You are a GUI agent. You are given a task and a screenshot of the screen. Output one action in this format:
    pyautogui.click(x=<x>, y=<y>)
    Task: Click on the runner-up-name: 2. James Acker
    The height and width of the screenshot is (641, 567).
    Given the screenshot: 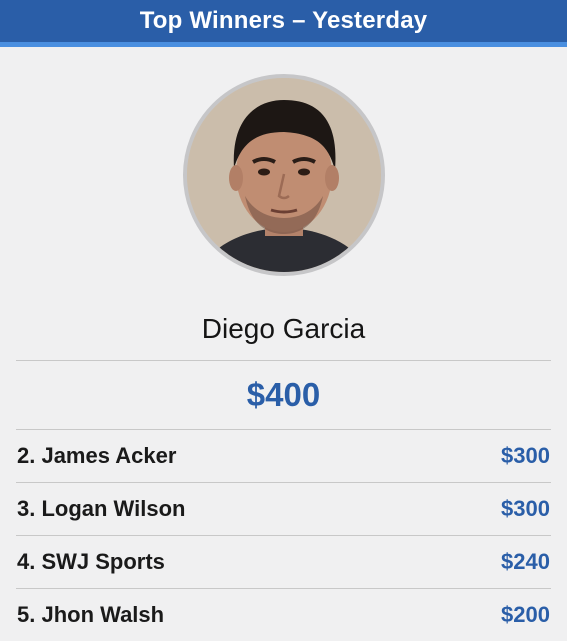 What is the action you would take?
    pyautogui.click(x=97, y=455)
    